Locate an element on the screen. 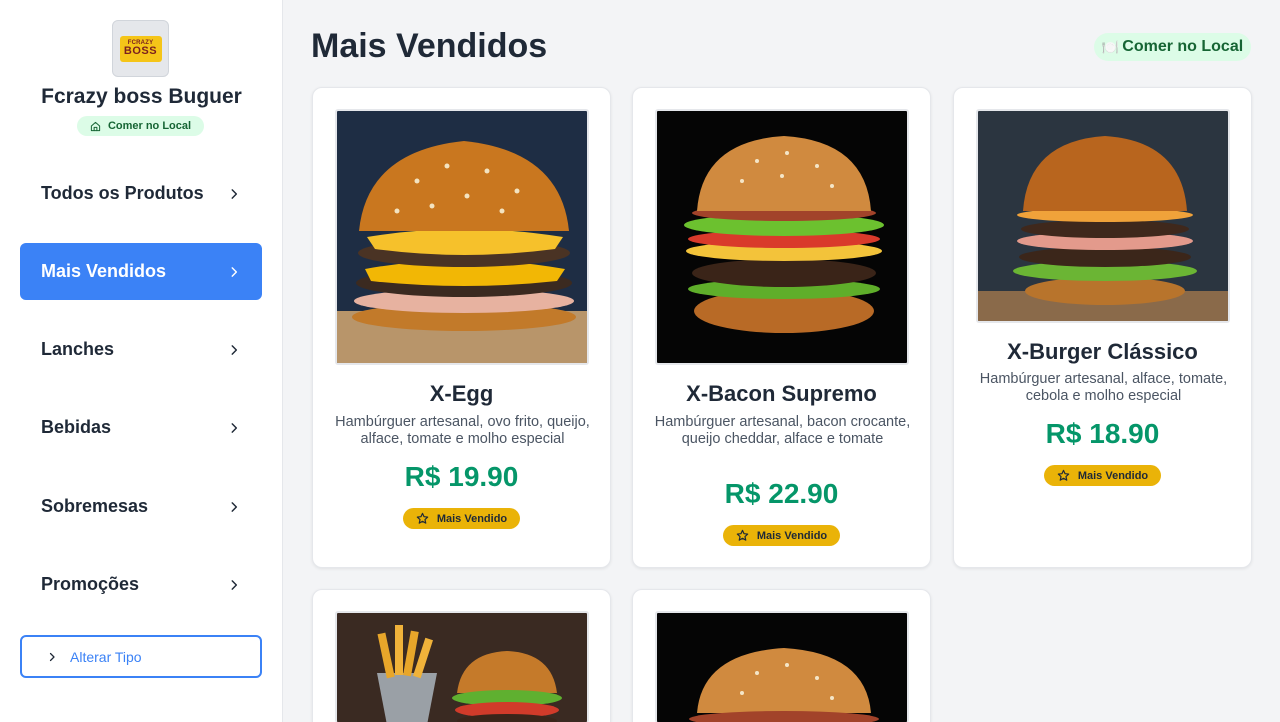 This screenshot has width=1280, height=722. mode-pill: 🍽️ Comer no Local is located at coordinates (1172, 47).